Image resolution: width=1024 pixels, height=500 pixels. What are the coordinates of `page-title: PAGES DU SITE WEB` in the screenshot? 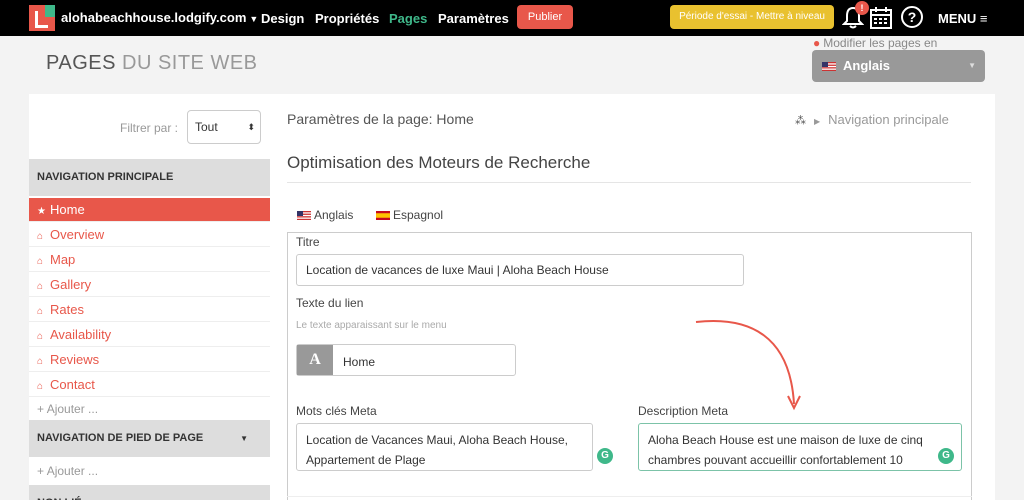 It's located at (152, 63).